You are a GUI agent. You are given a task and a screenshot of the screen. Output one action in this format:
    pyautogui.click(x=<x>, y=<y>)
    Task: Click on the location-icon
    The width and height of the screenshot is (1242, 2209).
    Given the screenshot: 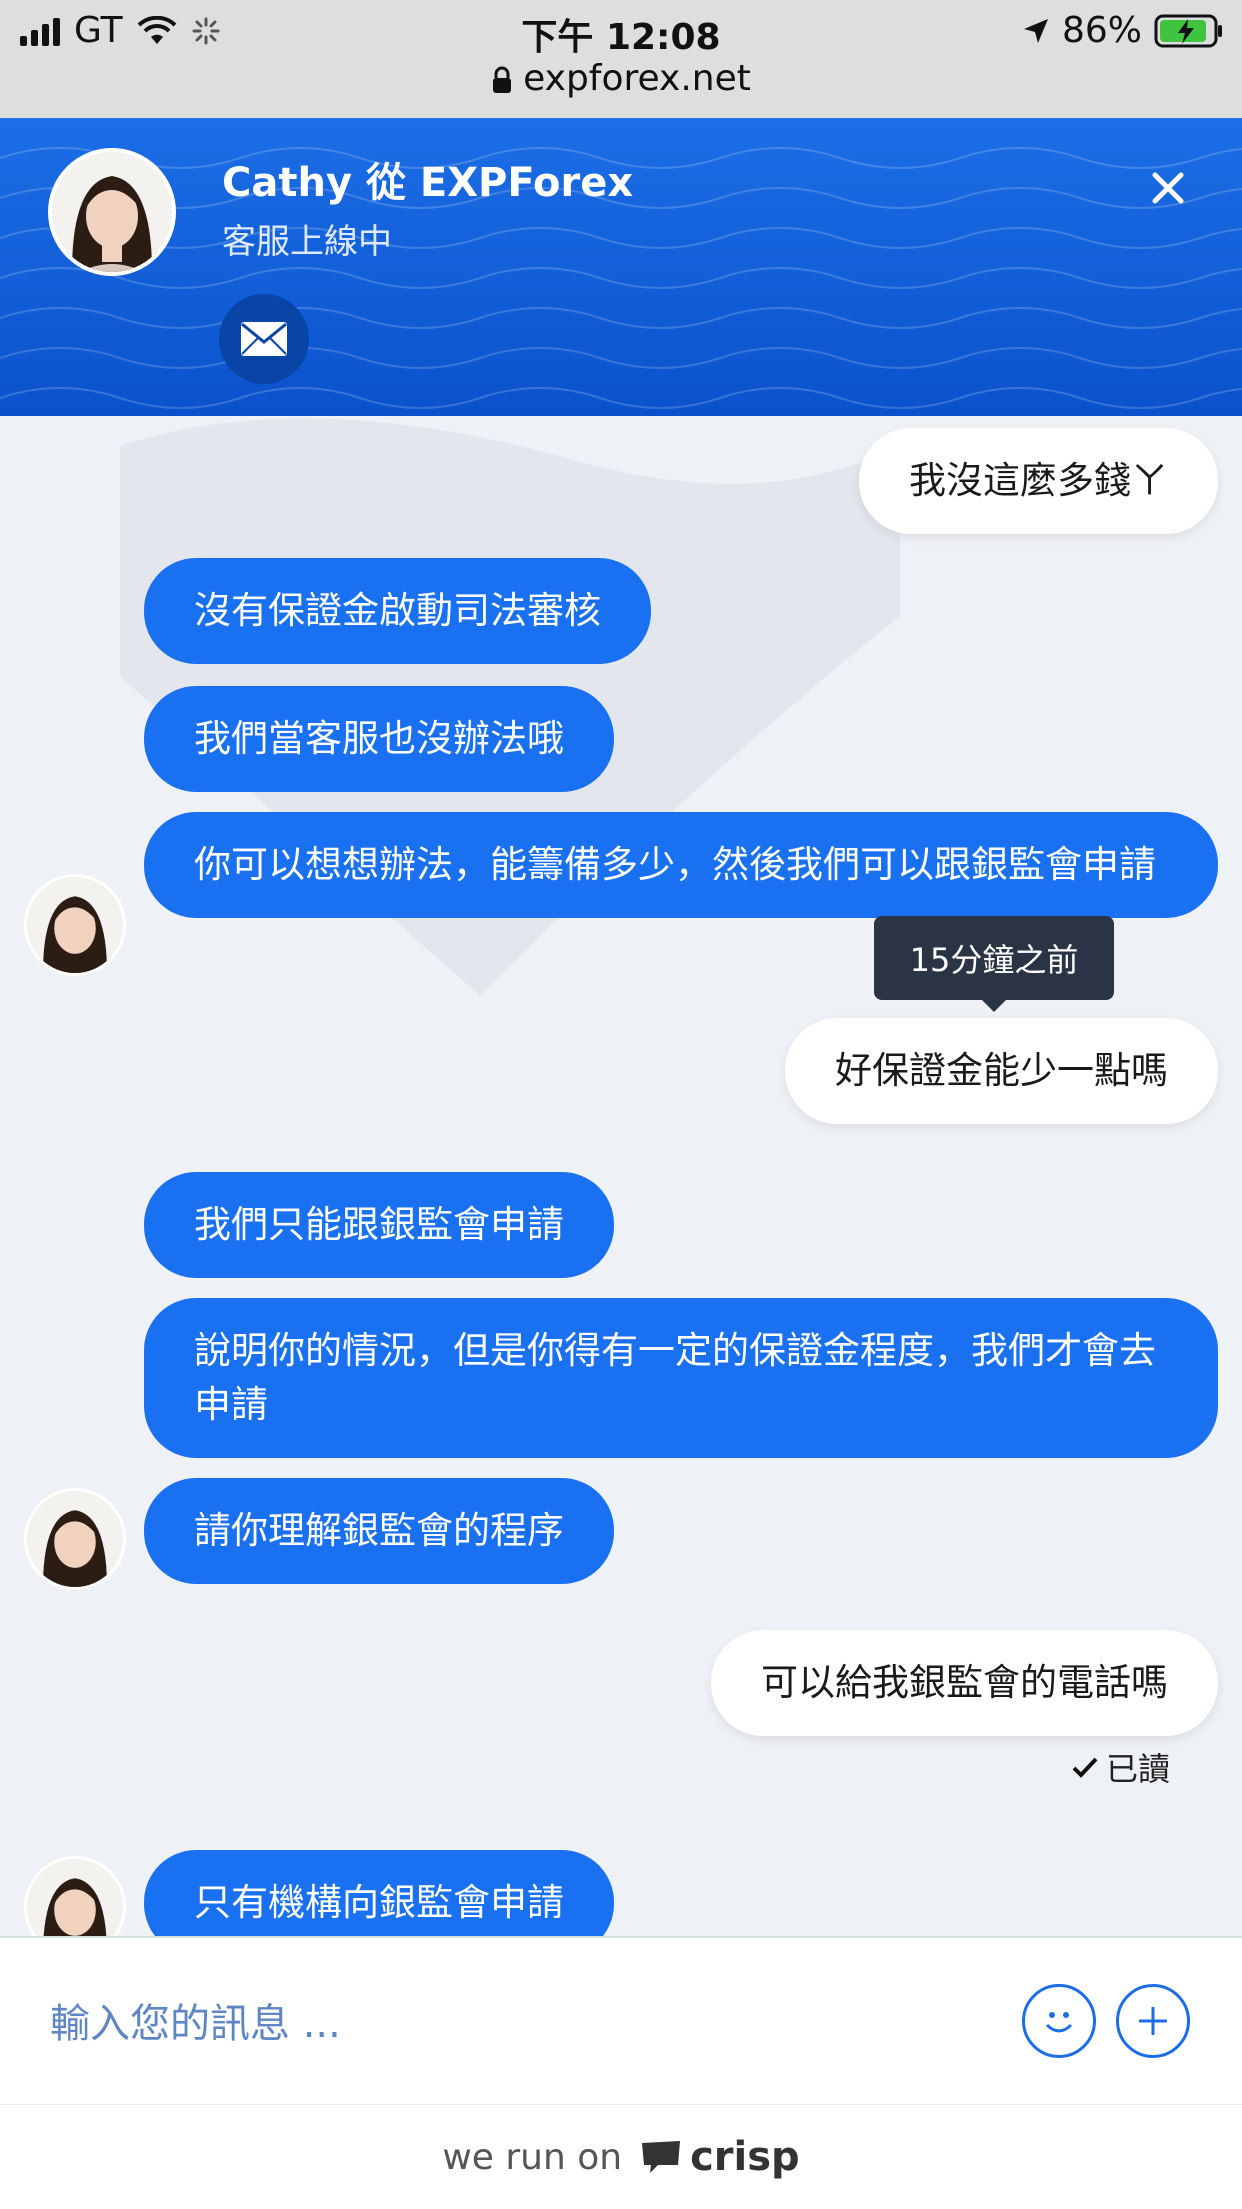 What is the action you would take?
    pyautogui.click(x=1035, y=30)
    